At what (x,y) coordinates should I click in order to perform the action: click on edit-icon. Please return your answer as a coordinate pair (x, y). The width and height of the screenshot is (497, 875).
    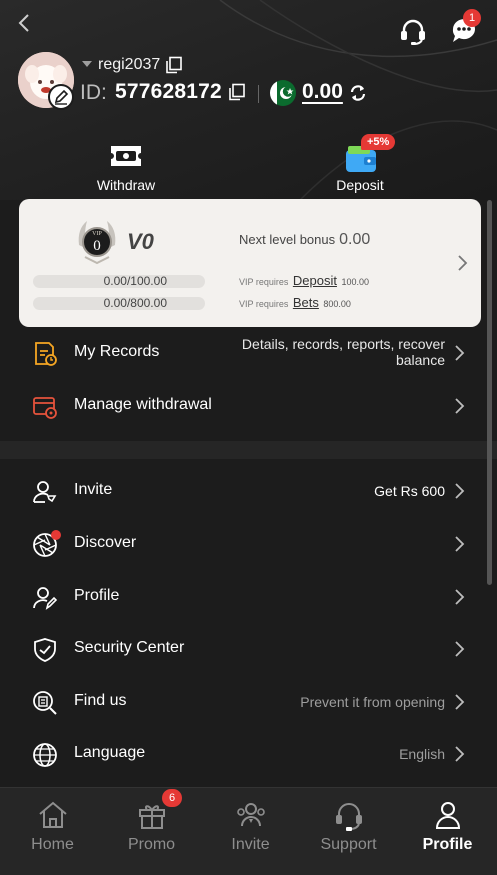
    Looking at the image, I should click on (61, 97).